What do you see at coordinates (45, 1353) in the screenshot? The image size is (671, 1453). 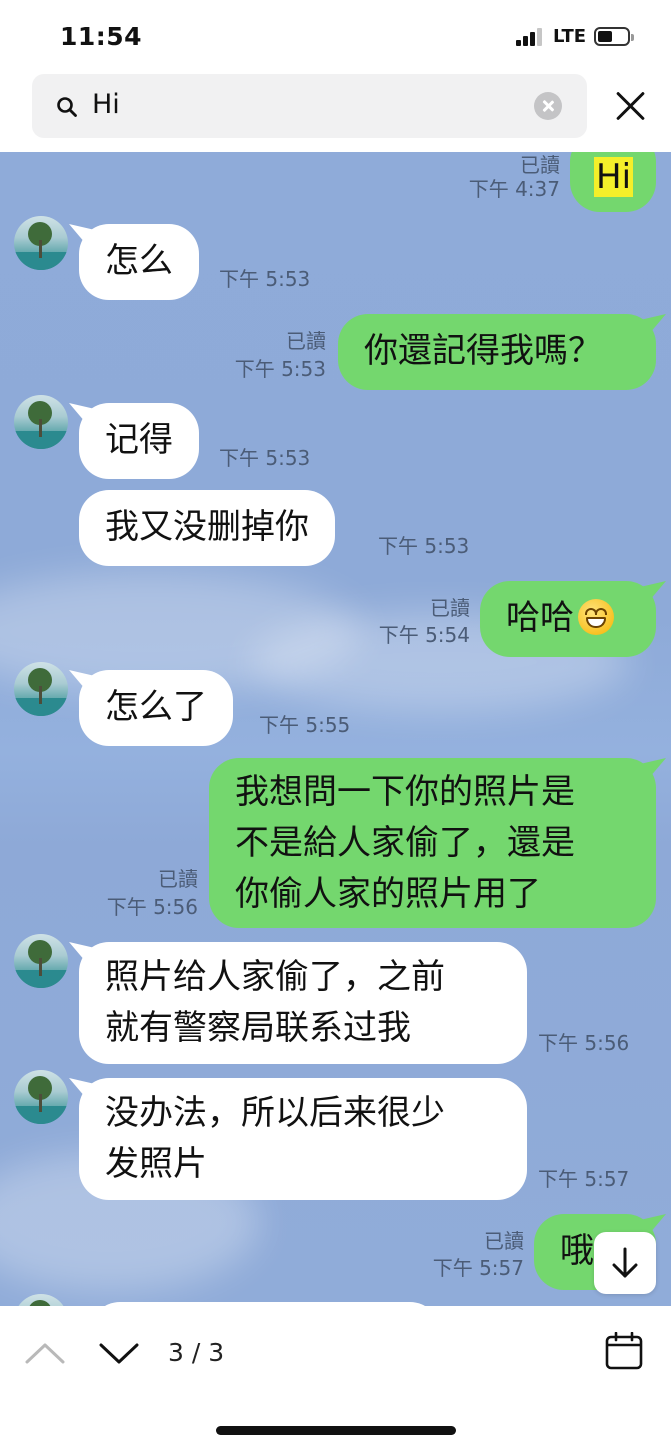 I see `chevron-up-icon` at bounding box center [45, 1353].